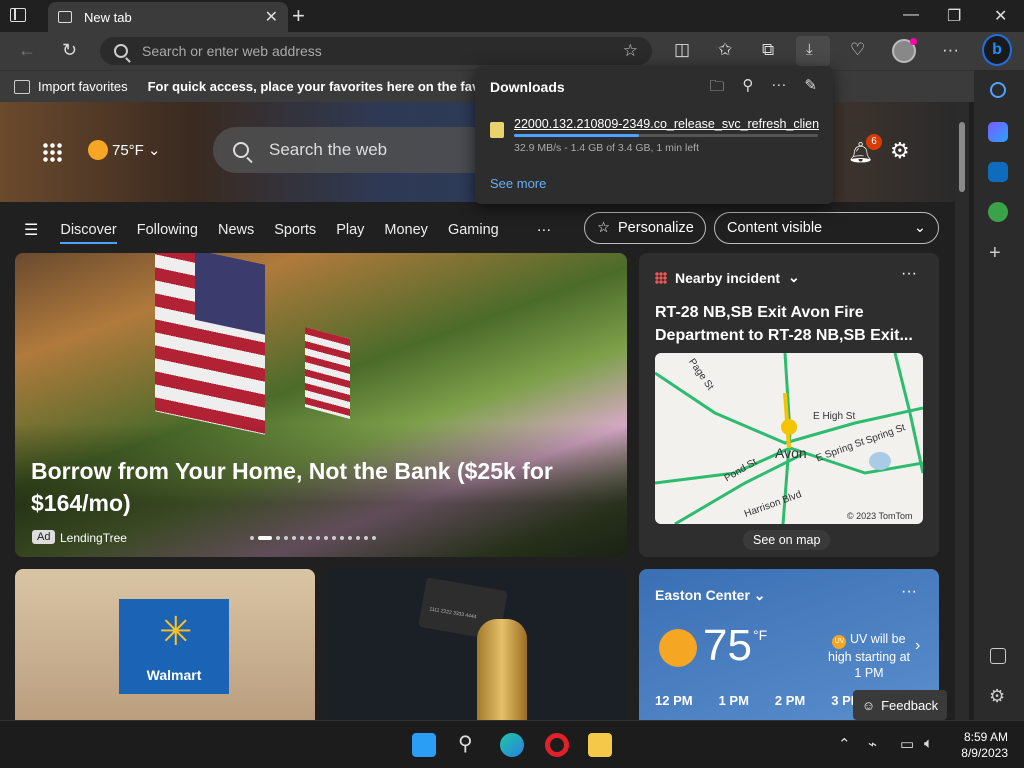 This screenshot has width=1024, height=768. Describe the element at coordinates (682, 50) in the screenshot. I see `split-screen-icon: ◫` at that location.